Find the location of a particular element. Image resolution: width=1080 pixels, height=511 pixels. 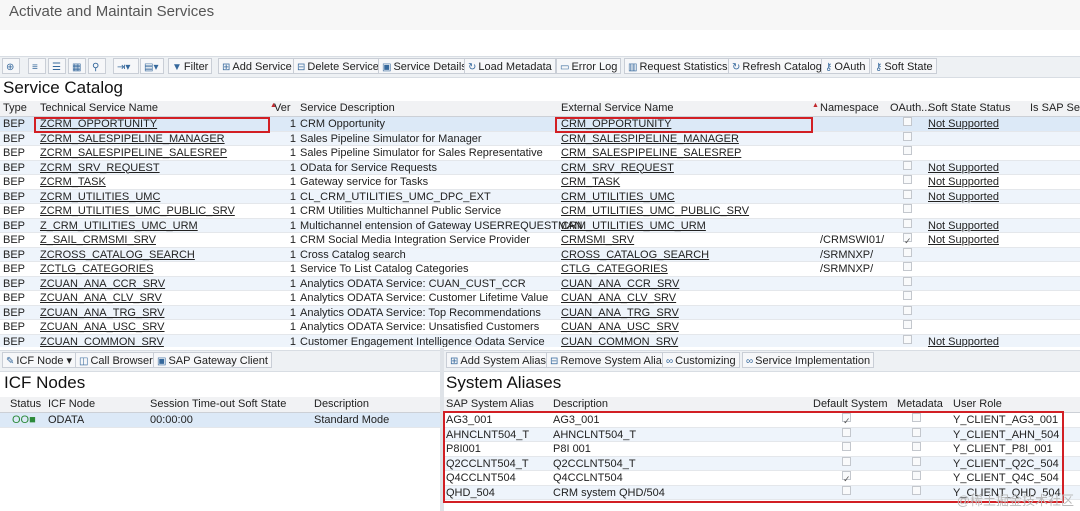

pencil-icon: ✎ is located at coordinates (10, 361).